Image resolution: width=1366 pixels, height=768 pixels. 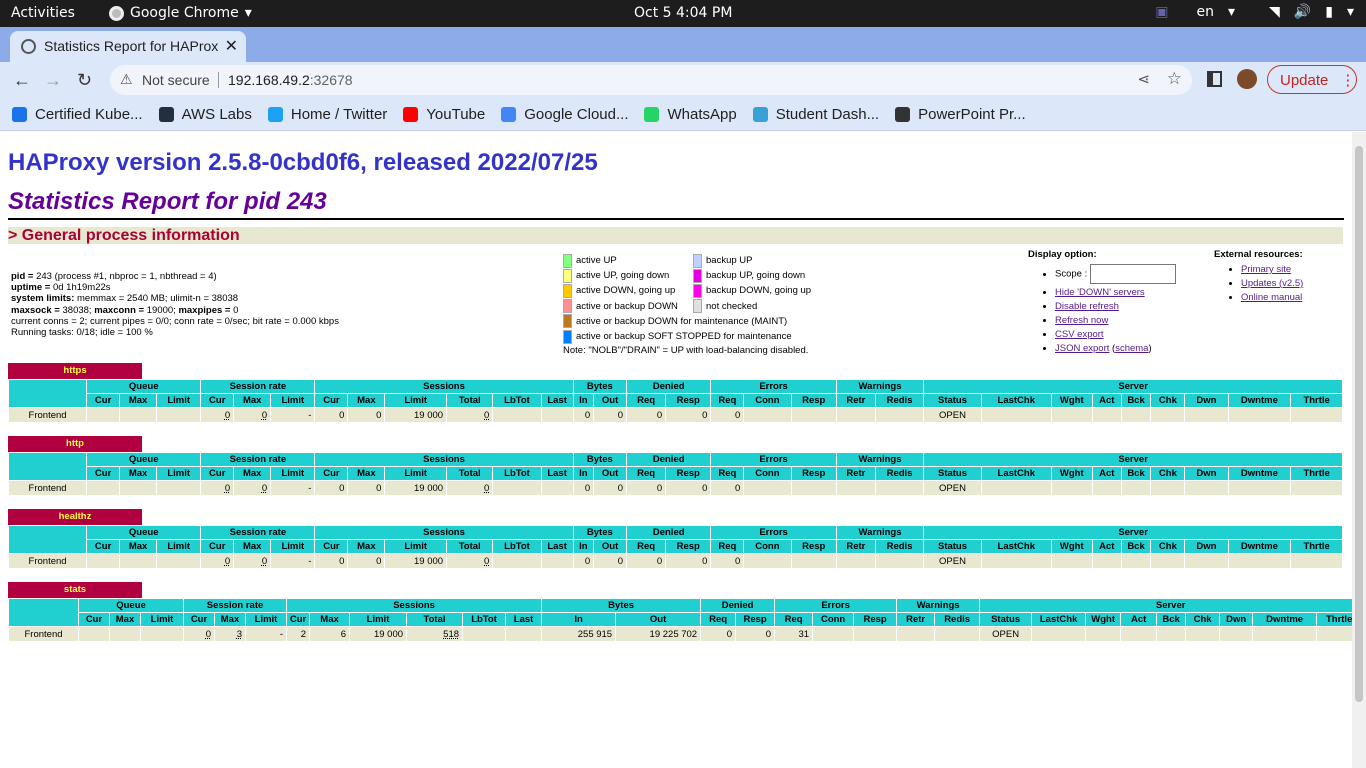 I want to click on scrollbar, so click(x=1359, y=450).